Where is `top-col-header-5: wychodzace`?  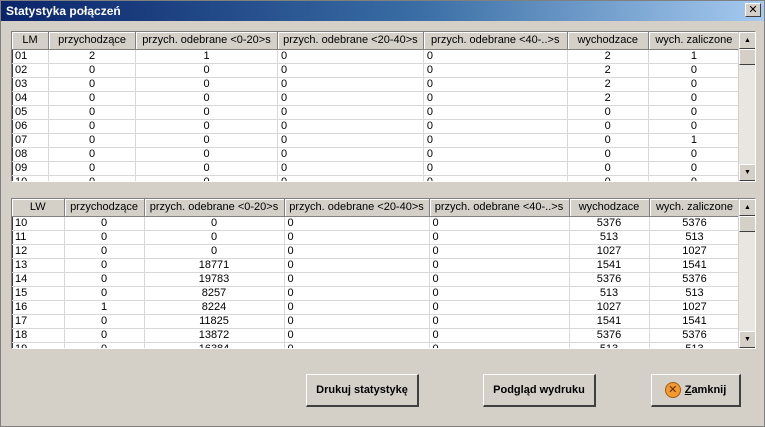
top-col-header-5: wychodzace is located at coordinates (608, 41).